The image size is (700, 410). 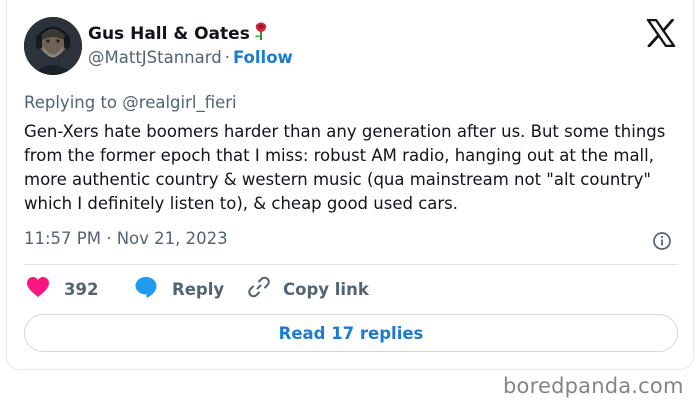 What do you see at coordinates (326, 289) in the screenshot?
I see `copy-link-label: Copy link` at bounding box center [326, 289].